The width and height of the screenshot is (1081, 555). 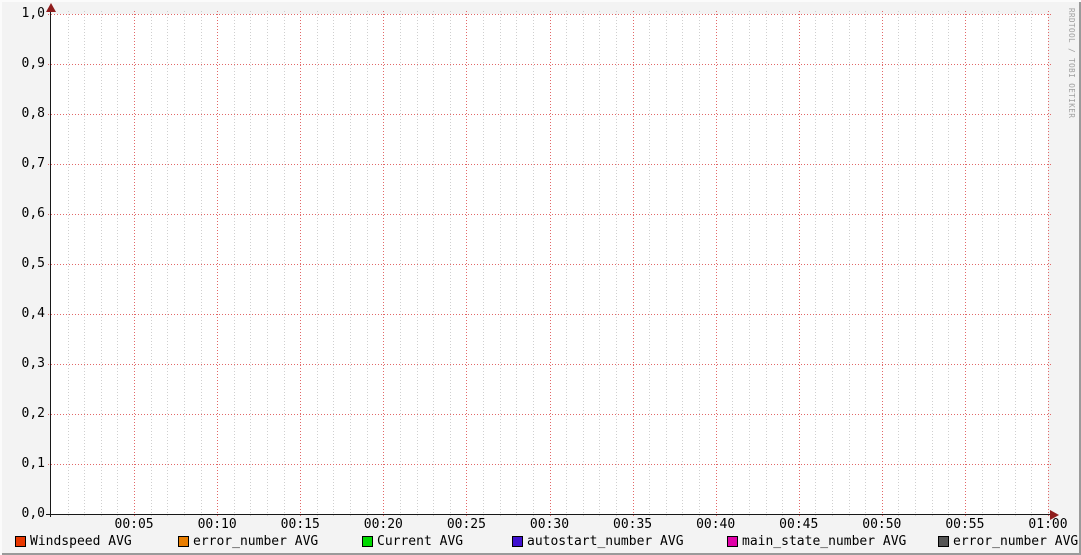 What do you see at coordinates (1048, 524) in the screenshot?
I see `x-tick-label: 01:00` at bounding box center [1048, 524].